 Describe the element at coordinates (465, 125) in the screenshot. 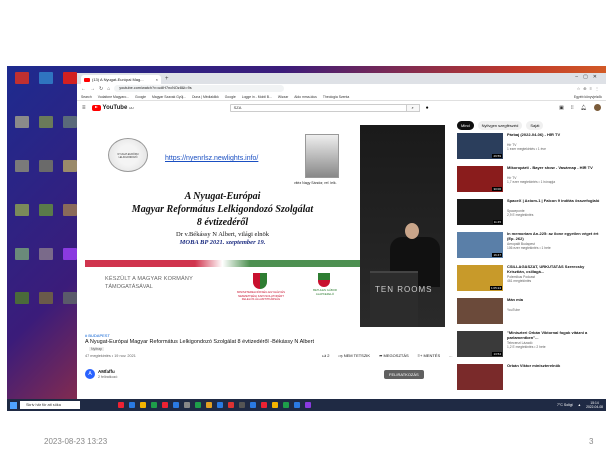

I see `chip-filter: Mind` at that location.